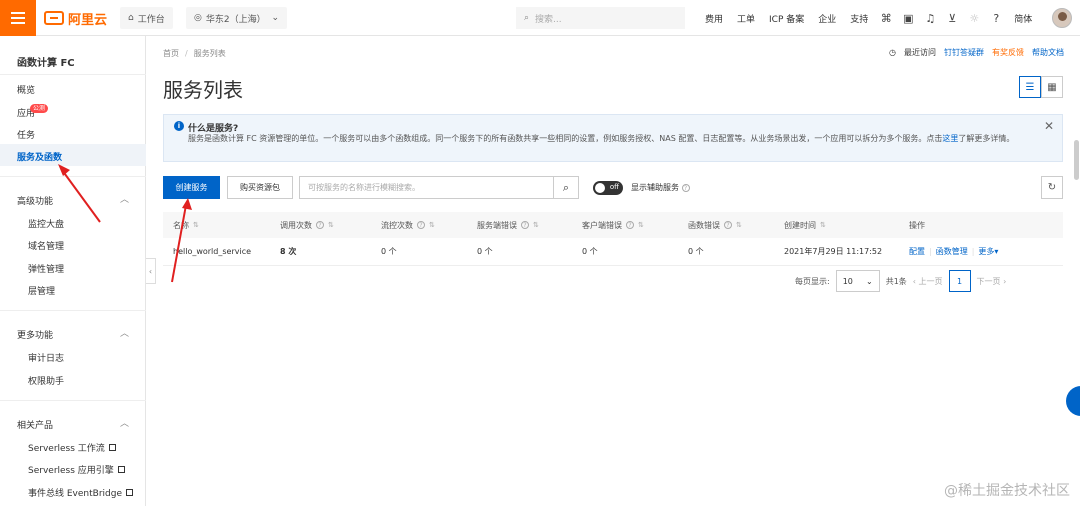  I want to click on sidebar-divider, so click(73, 310).